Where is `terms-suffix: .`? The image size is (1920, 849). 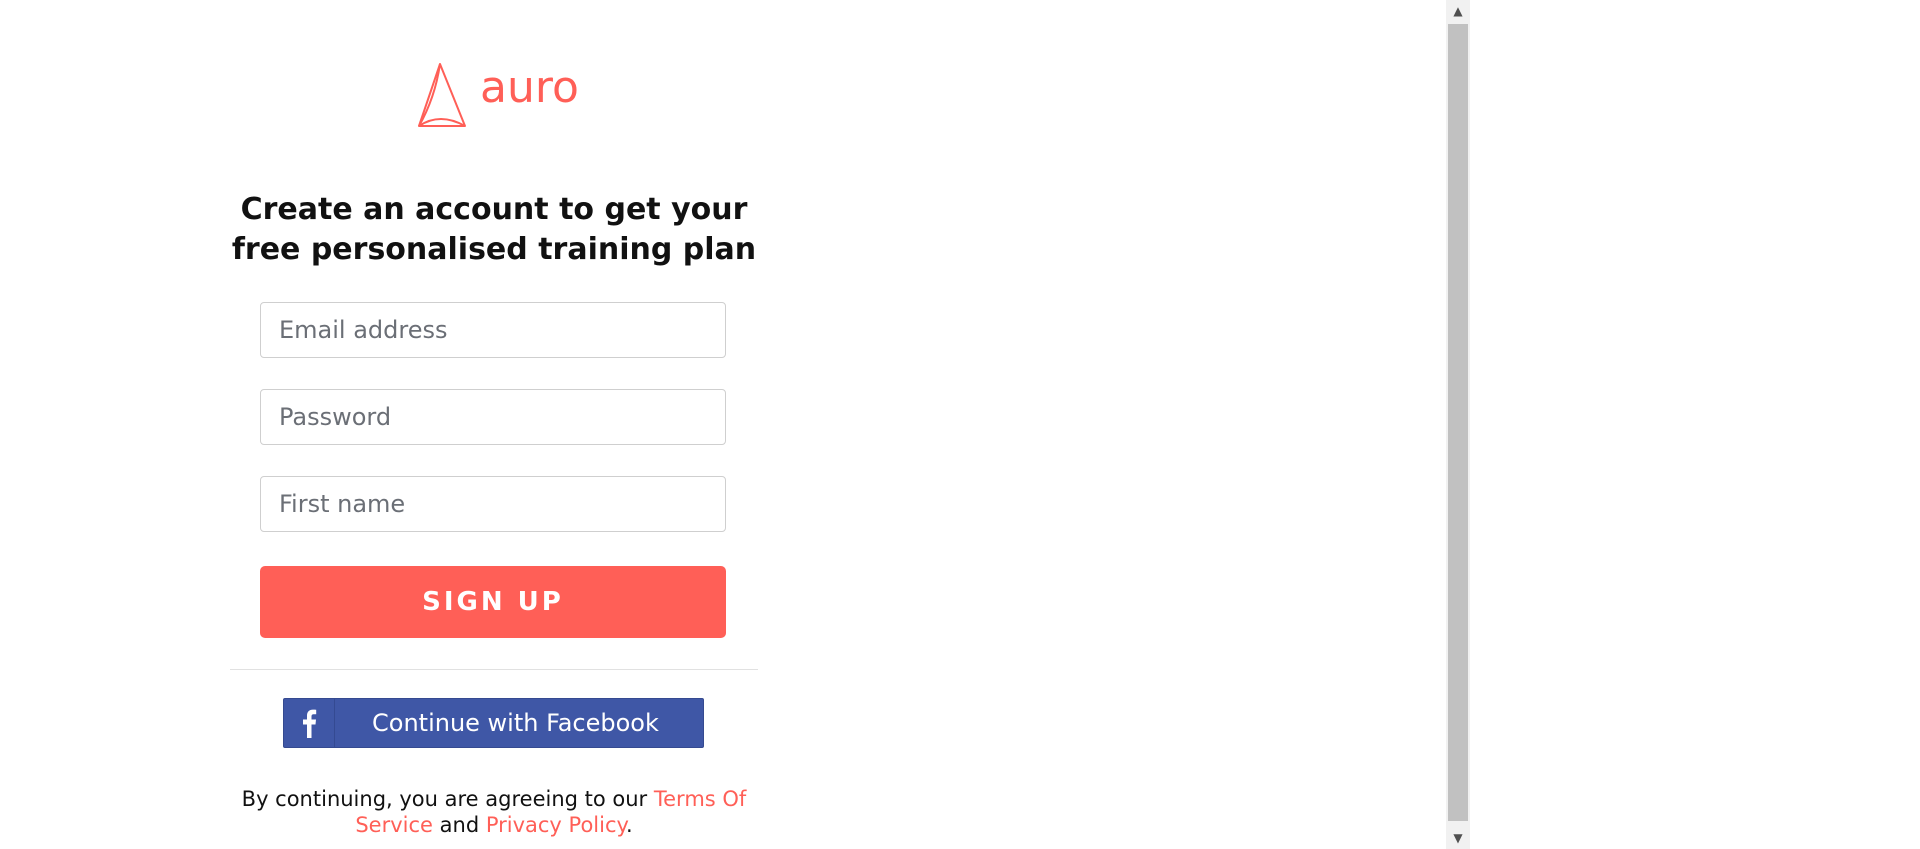 terms-suffix: . is located at coordinates (629, 825).